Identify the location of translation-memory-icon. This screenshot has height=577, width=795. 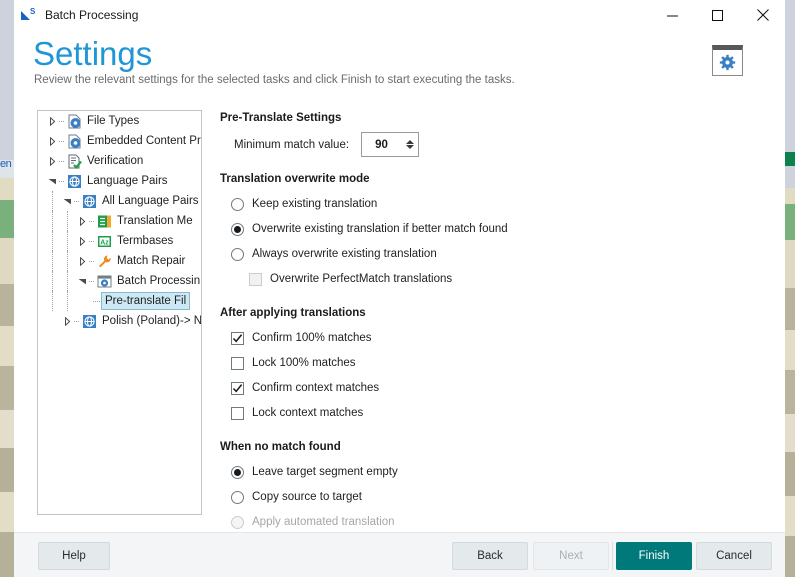
(104, 221).